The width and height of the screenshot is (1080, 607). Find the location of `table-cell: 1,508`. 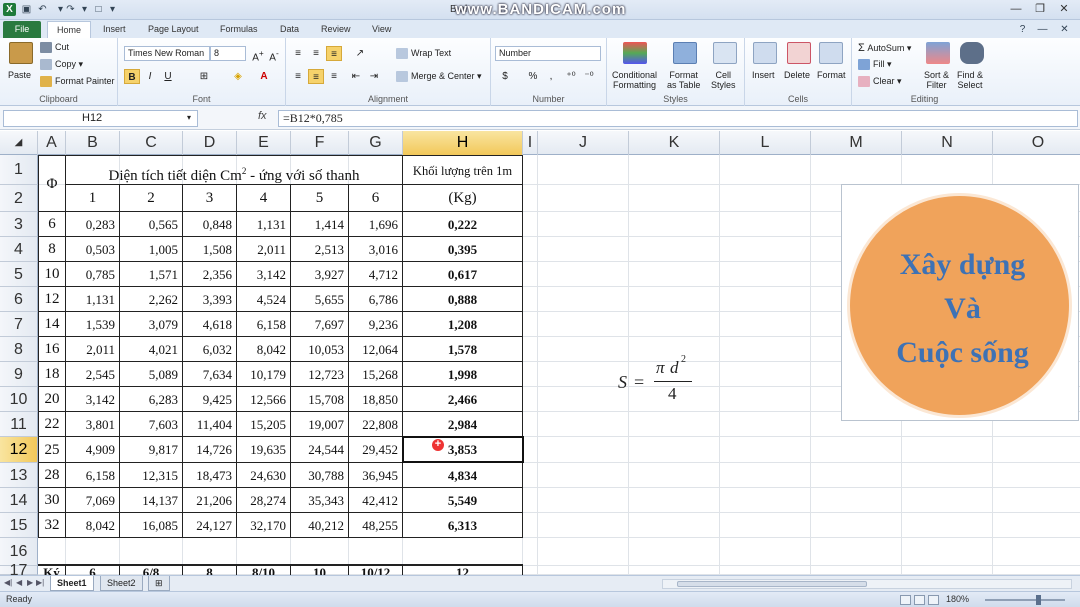

table-cell: 1,508 is located at coordinates (210, 249).